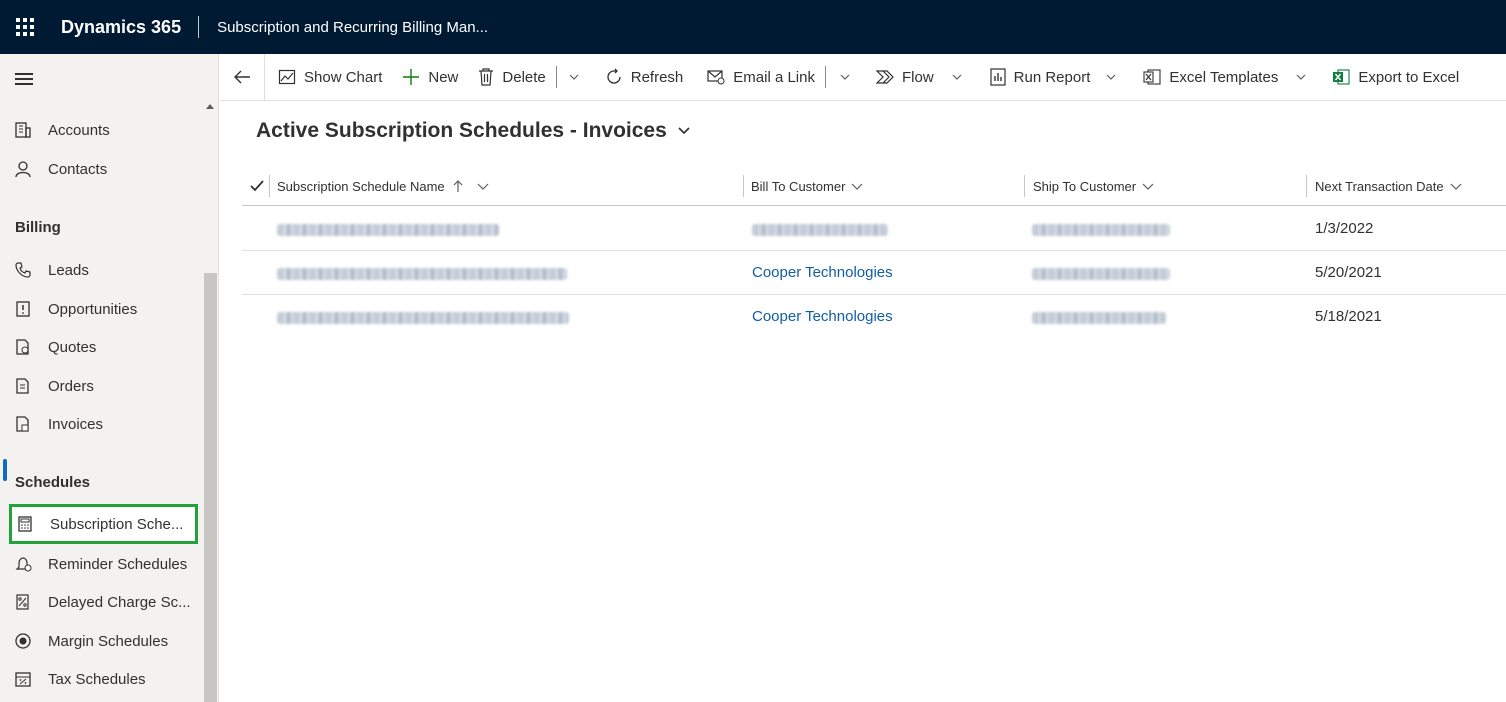  I want to click on select-all-checkbox, so click(257, 186).